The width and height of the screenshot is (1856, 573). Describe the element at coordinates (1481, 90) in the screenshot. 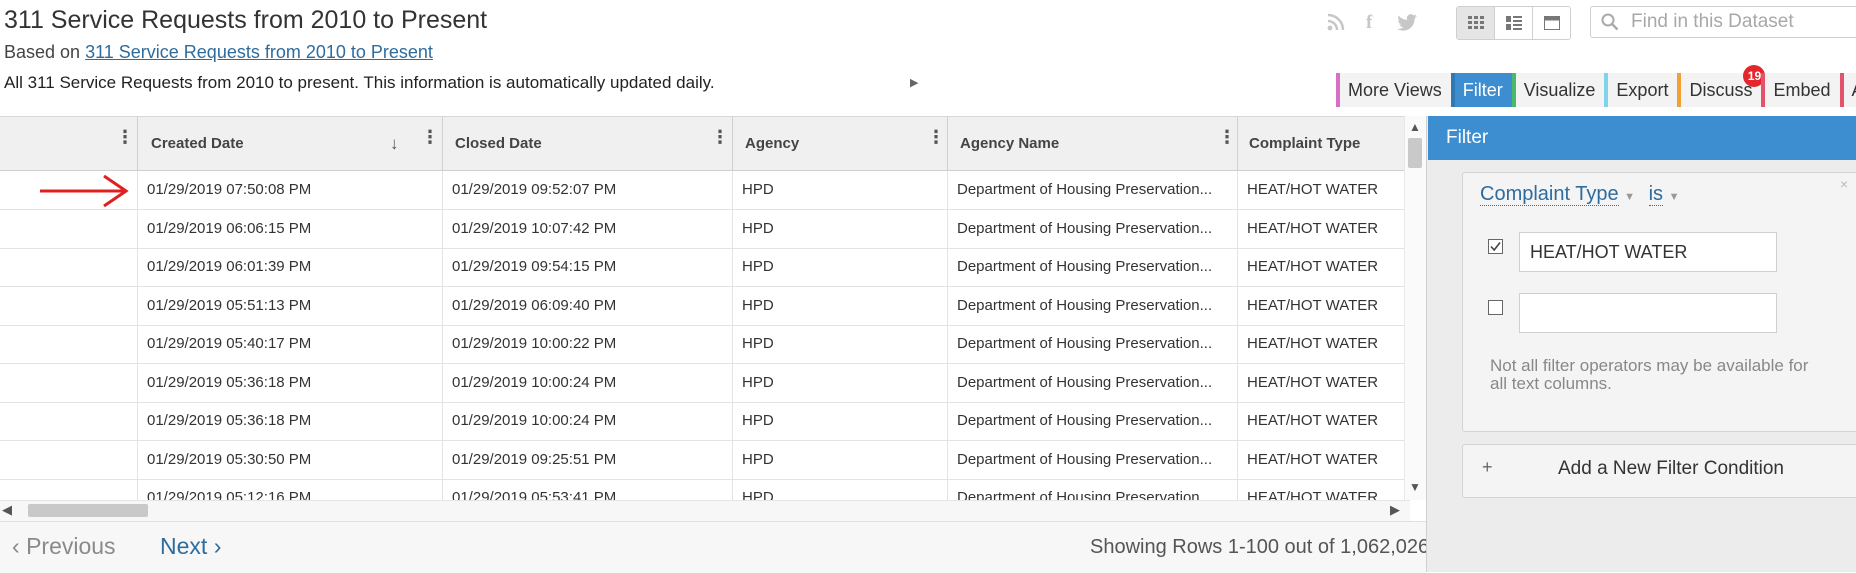

I see `filter-button: Filter` at that location.